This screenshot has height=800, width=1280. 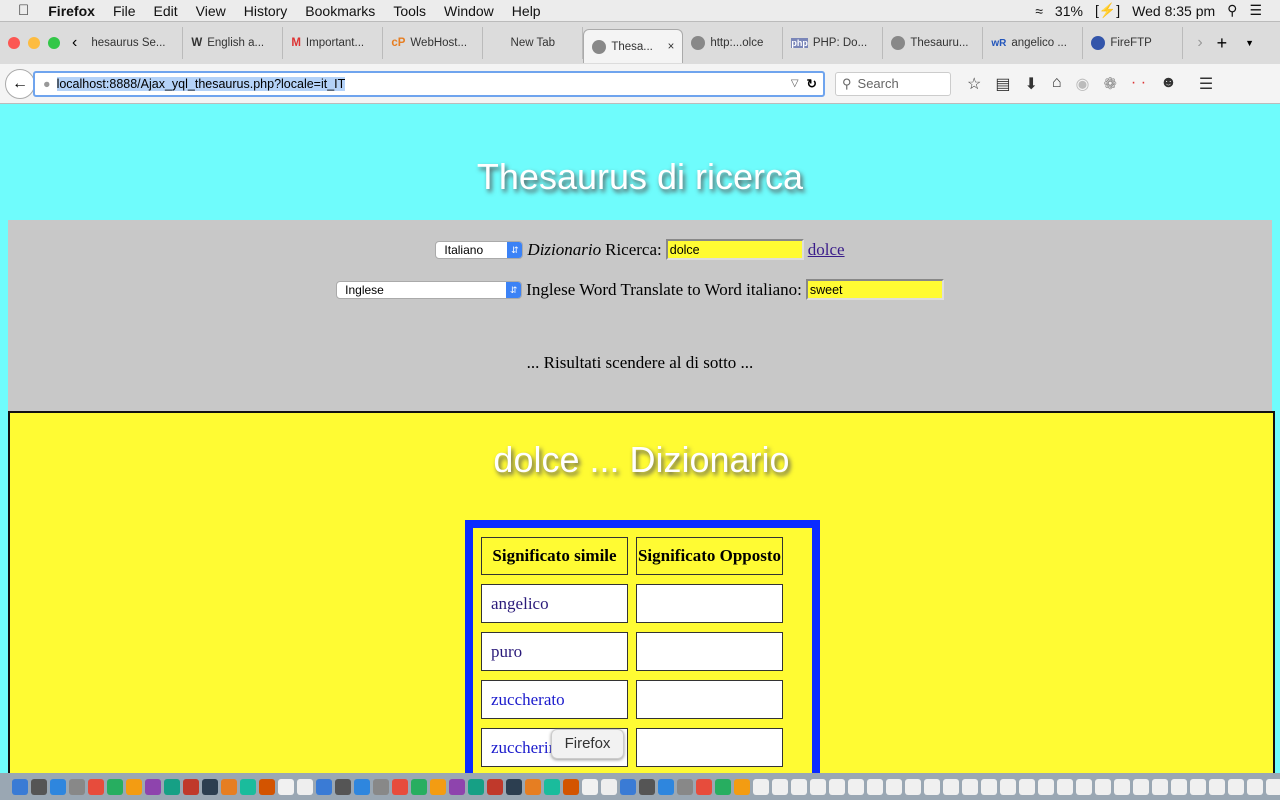 What do you see at coordinates (1206, 84) in the screenshot?
I see `hamburger-menu-icon: ☰` at bounding box center [1206, 84].